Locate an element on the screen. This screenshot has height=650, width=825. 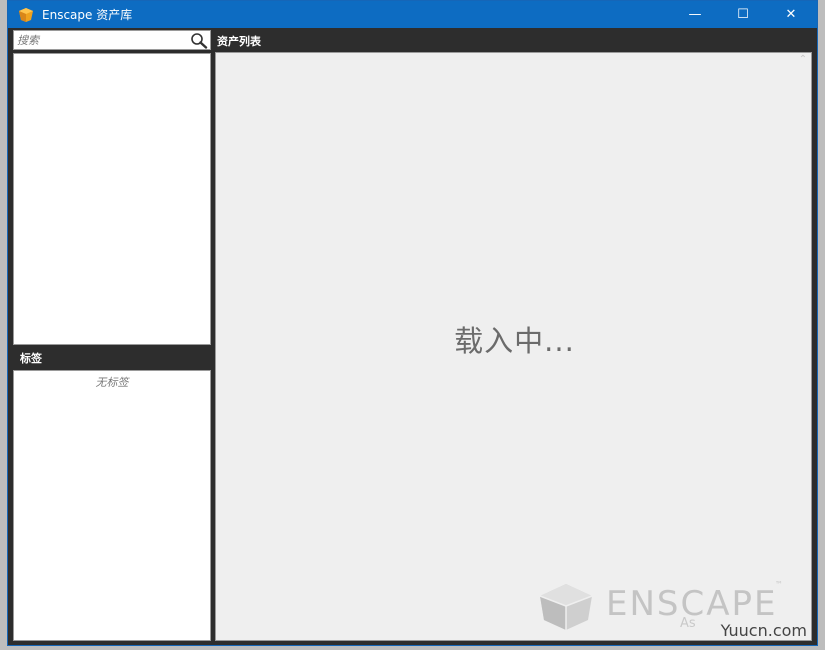
tags-list: 无标签 is located at coordinates (112, 505).